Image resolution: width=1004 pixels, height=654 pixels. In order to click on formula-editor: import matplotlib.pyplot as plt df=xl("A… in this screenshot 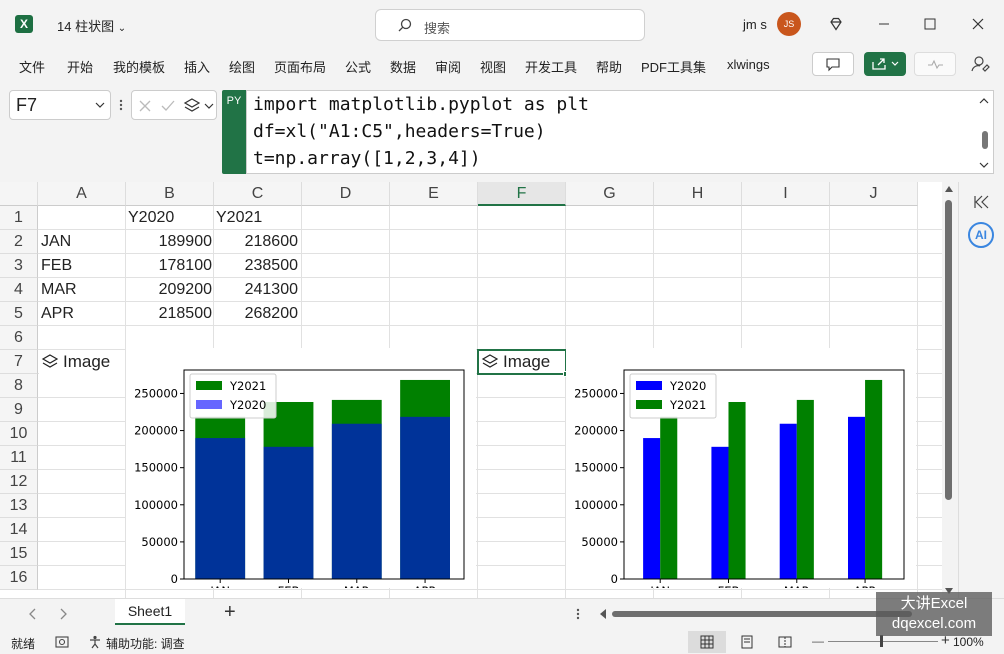, I will do `click(620, 132)`.